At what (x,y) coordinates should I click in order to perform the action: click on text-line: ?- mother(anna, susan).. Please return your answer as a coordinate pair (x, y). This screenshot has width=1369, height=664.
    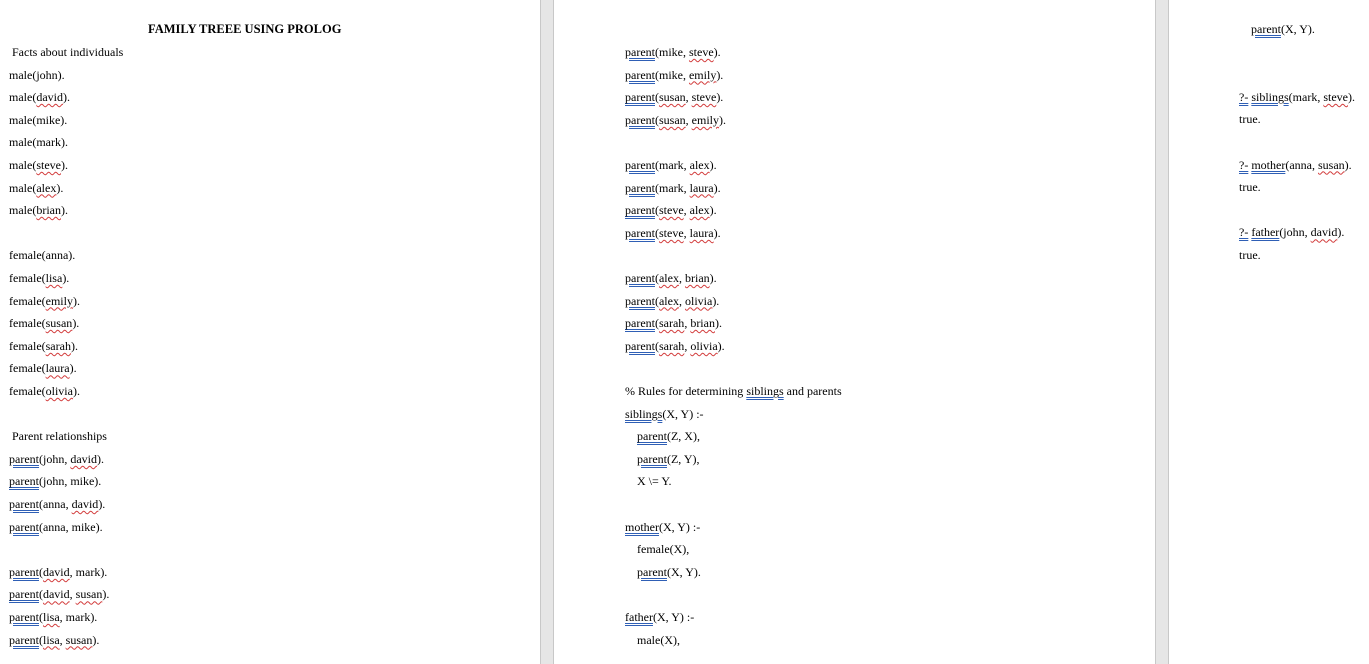
    Looking at the image, I should click on (1295, 164).